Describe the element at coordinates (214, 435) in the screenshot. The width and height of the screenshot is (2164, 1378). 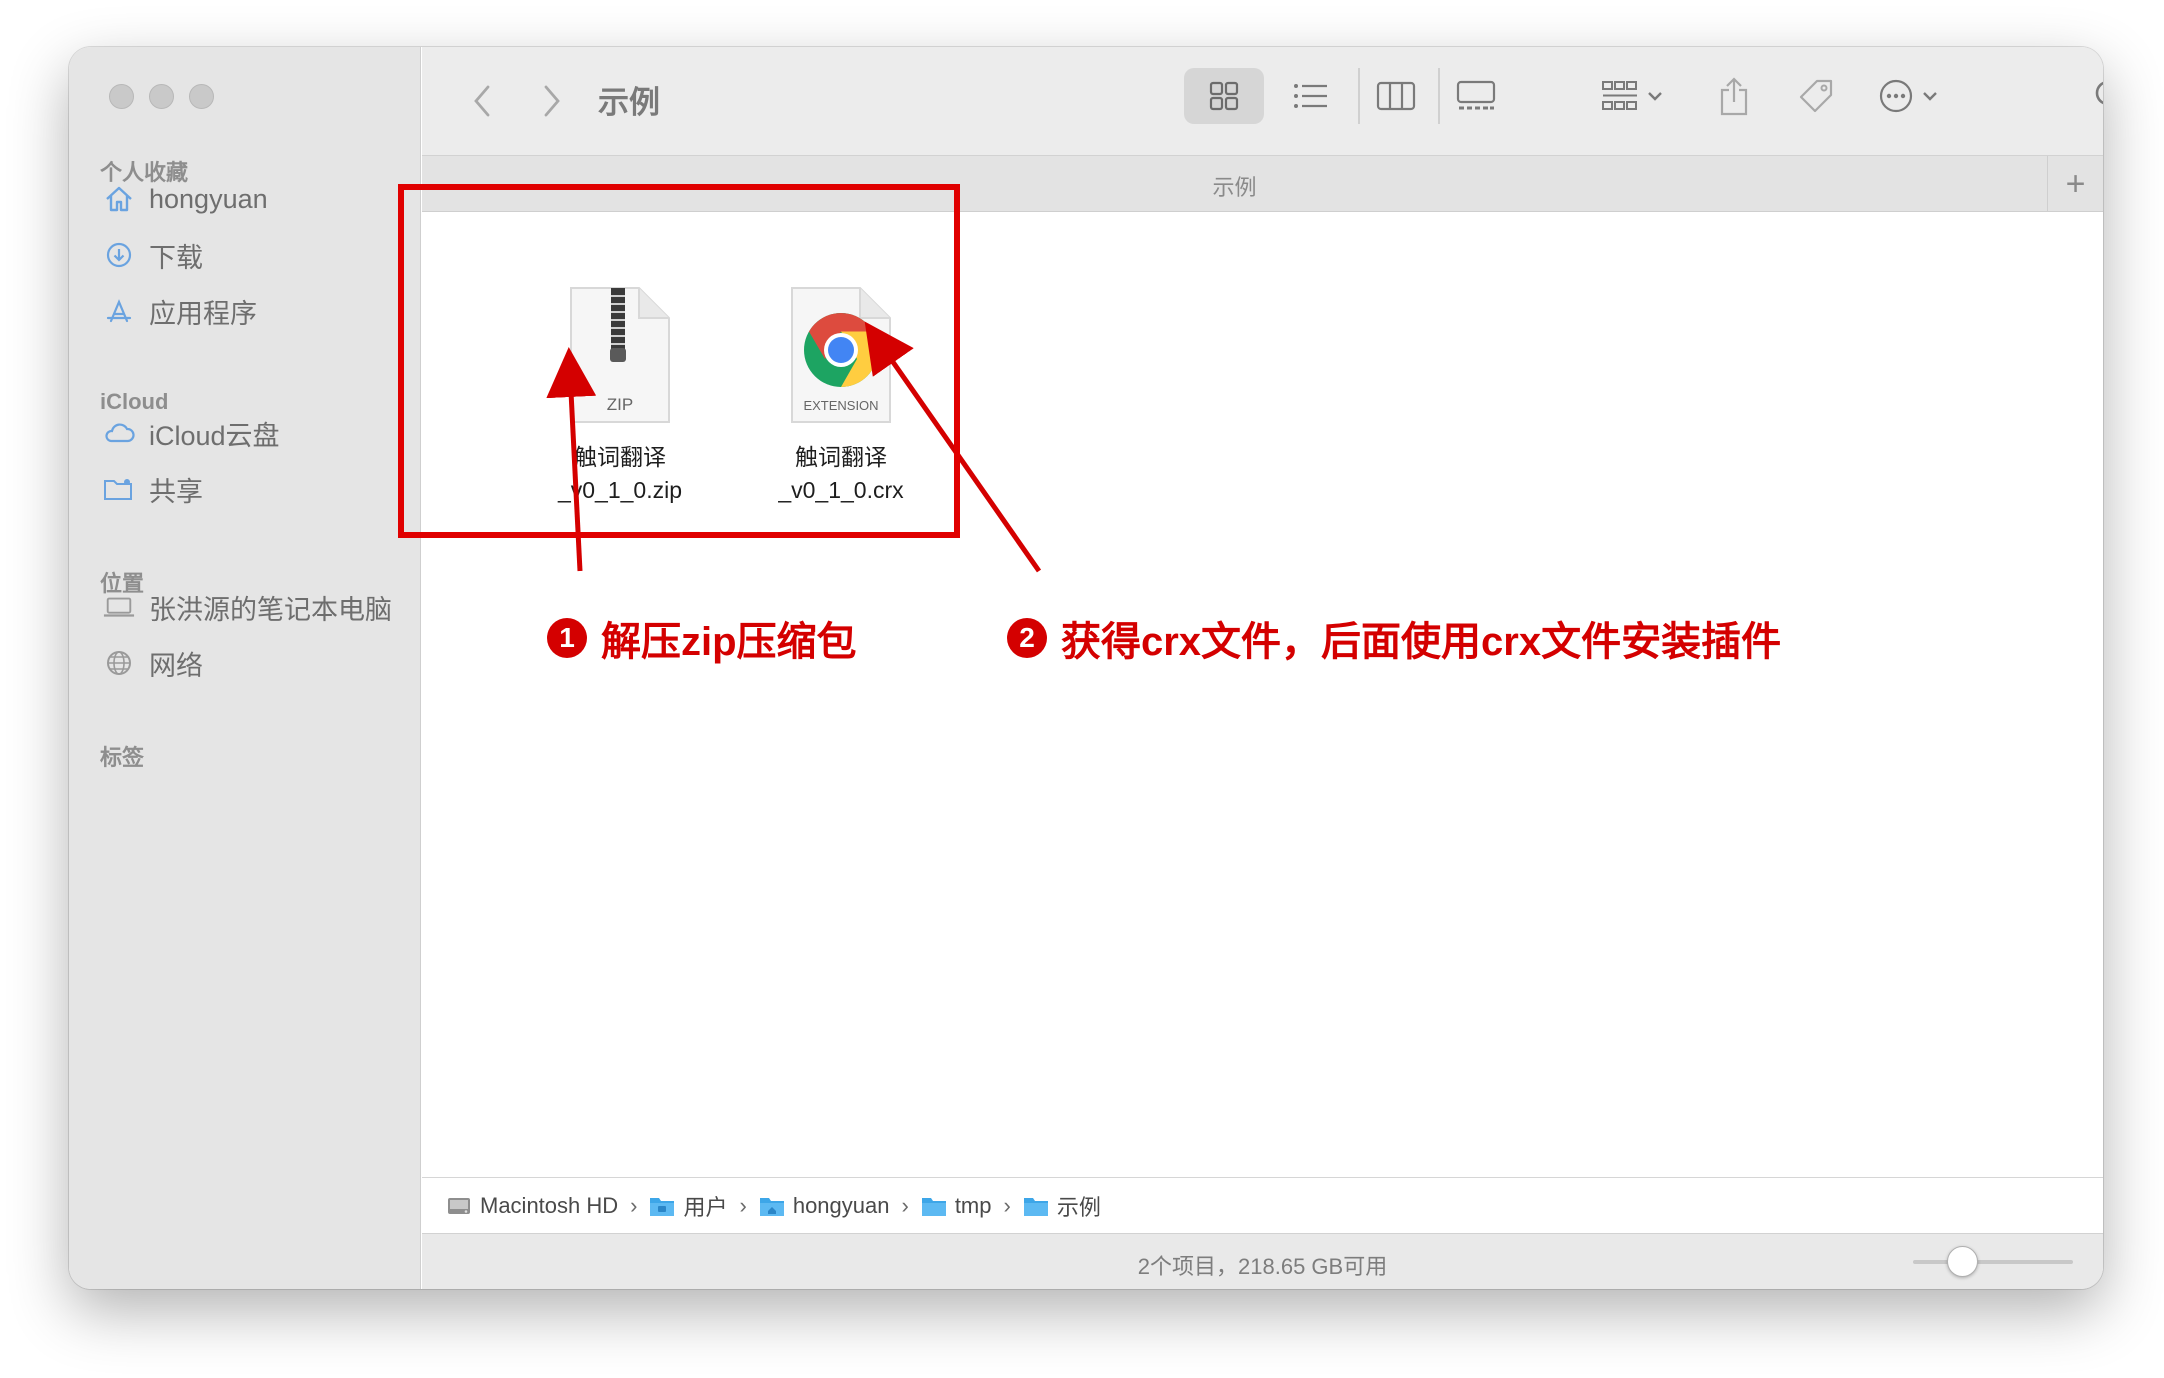
I see `sidebar-item-label: iCloud云盘` at that location.